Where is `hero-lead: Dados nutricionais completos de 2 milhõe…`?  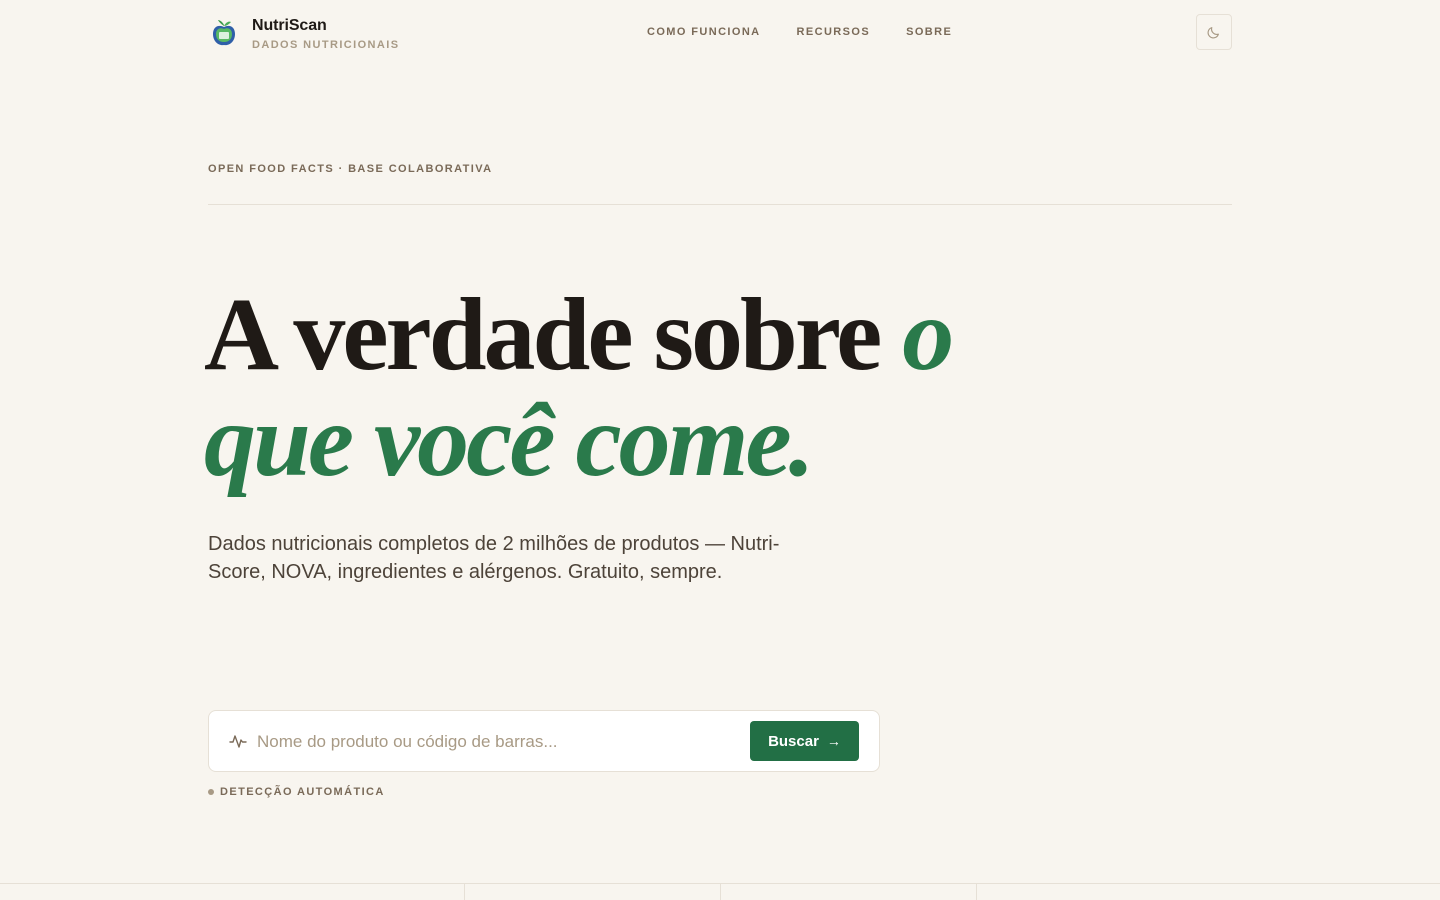
hero-lead: Dados nutricionais completos de 2 milhõe… is located at coordinates (494, 558).